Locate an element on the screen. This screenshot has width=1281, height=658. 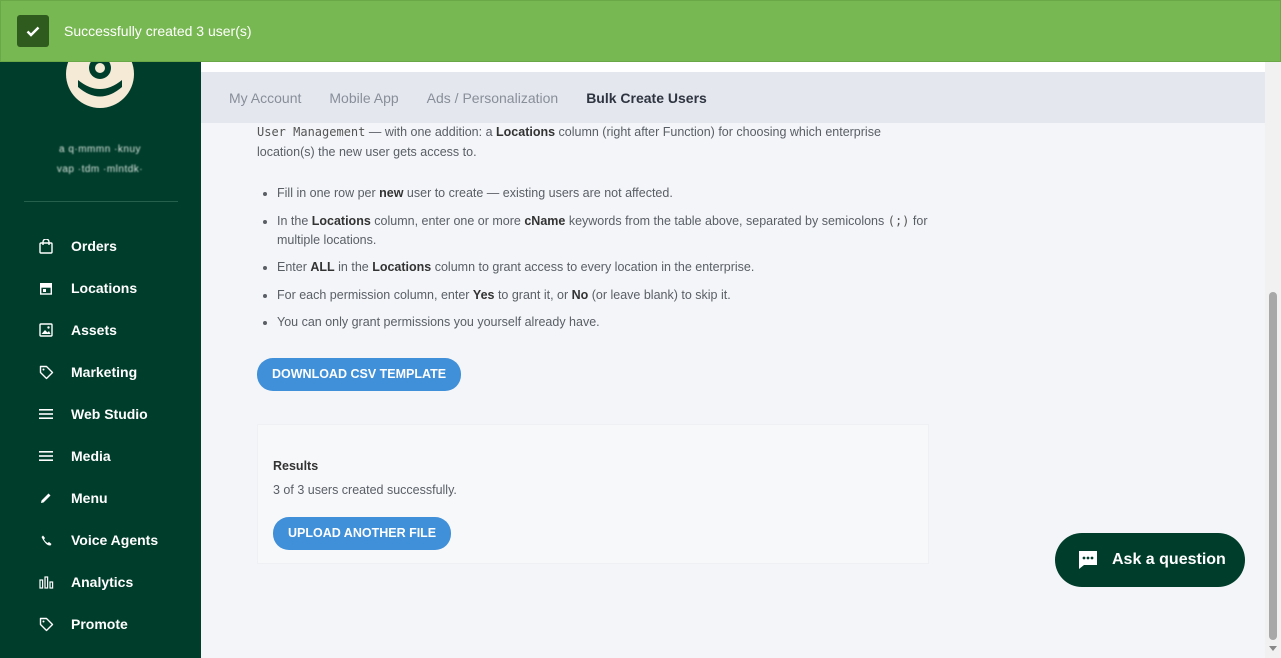
ask-question-label: Ask a question is located at coordinates (1169, 559).